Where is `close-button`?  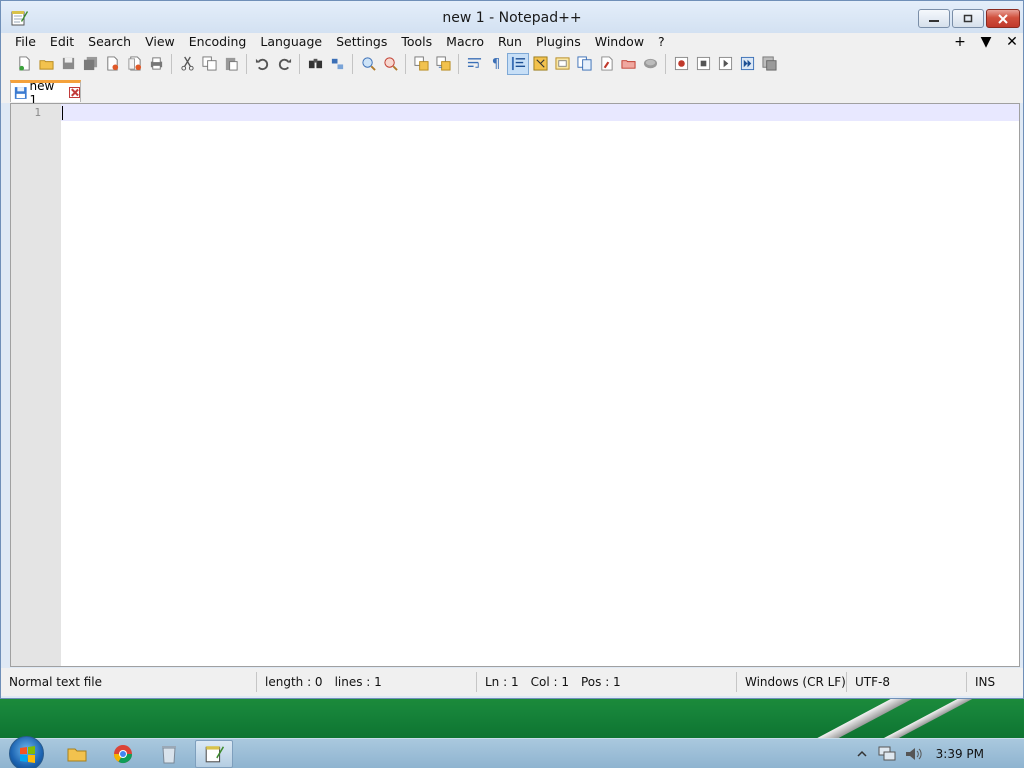 close-button is located at coordinates (1003, 18).